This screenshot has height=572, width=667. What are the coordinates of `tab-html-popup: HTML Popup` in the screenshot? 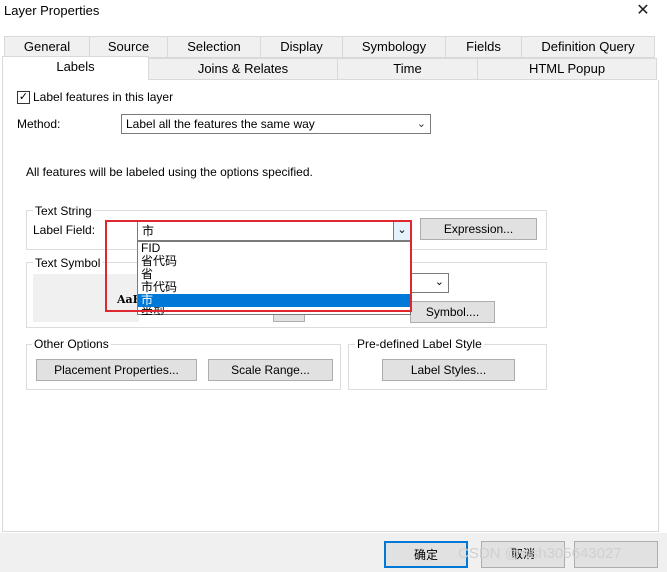 It's located at (567, 69).